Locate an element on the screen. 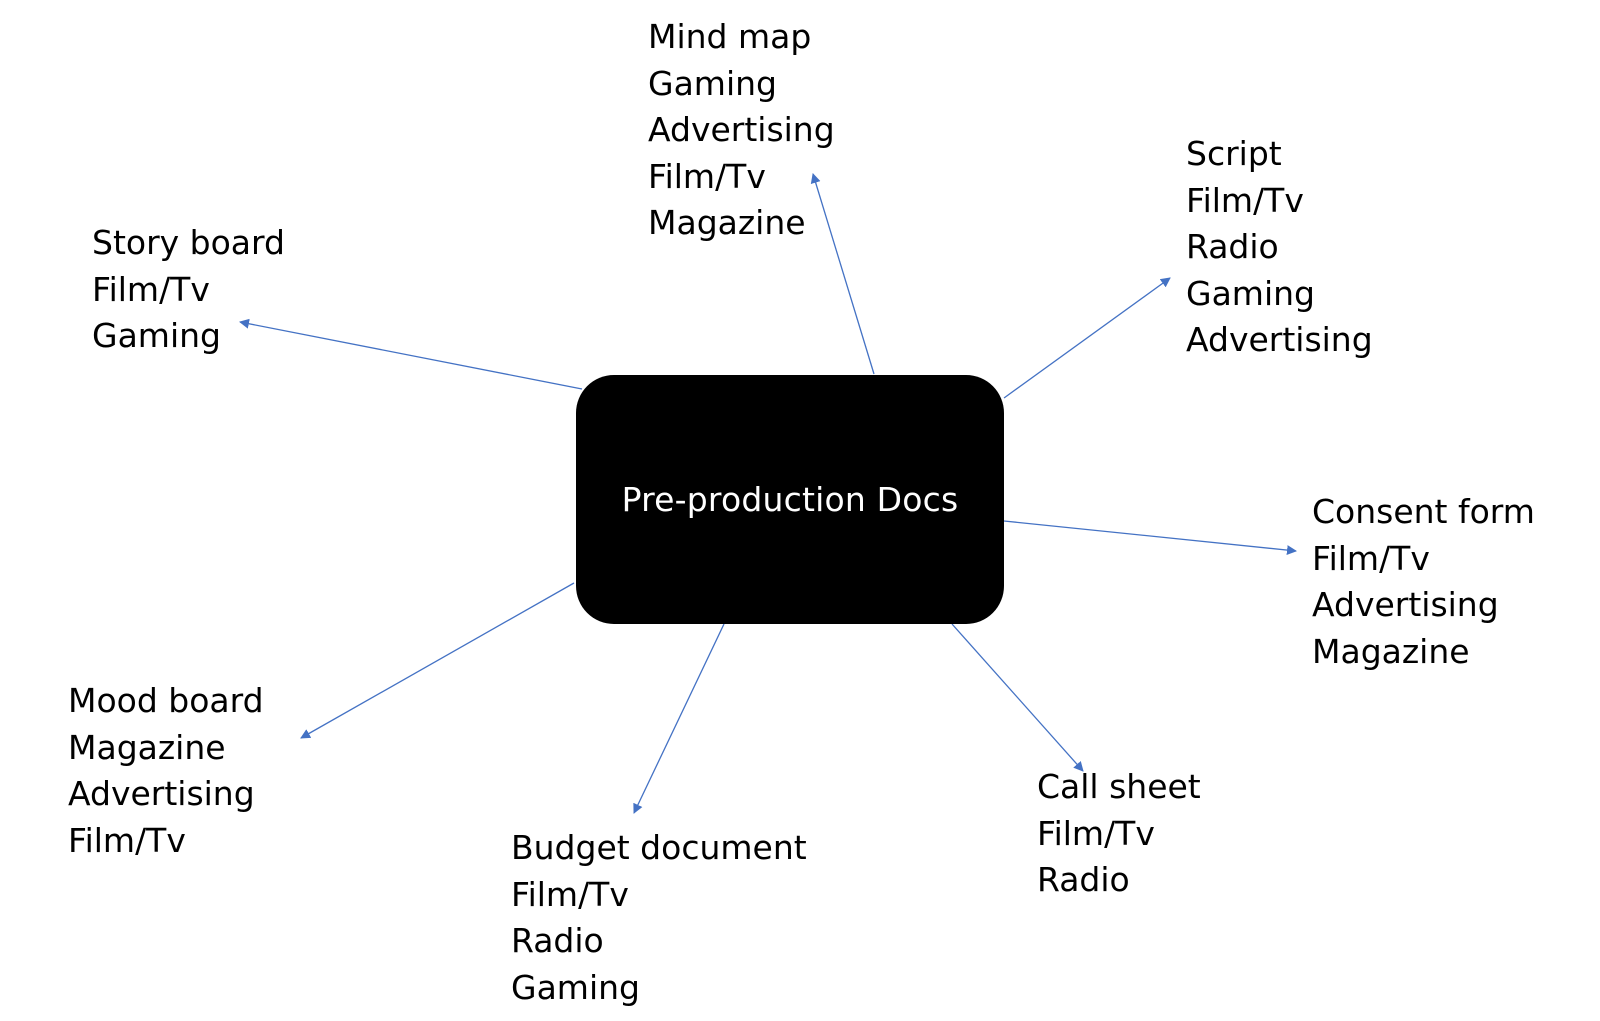 The width and height of the screenshot is (1600, 1021). node-title: Mood board is located at coordinates (166, 700).